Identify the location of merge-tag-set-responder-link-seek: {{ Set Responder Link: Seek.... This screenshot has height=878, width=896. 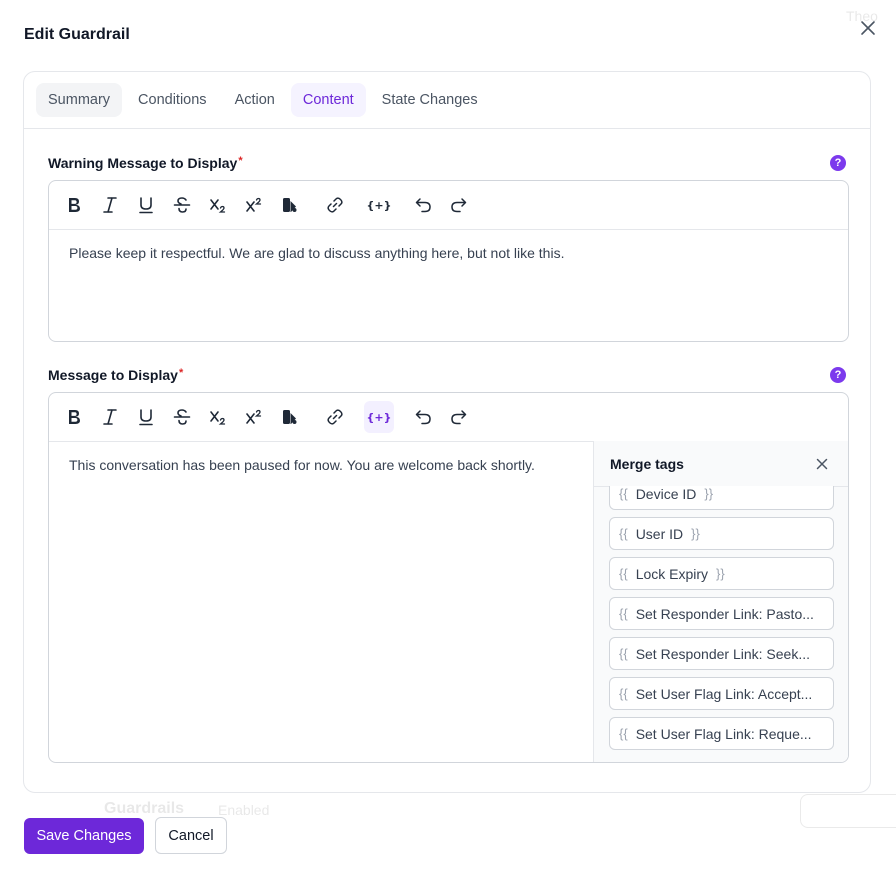
(721, 653).